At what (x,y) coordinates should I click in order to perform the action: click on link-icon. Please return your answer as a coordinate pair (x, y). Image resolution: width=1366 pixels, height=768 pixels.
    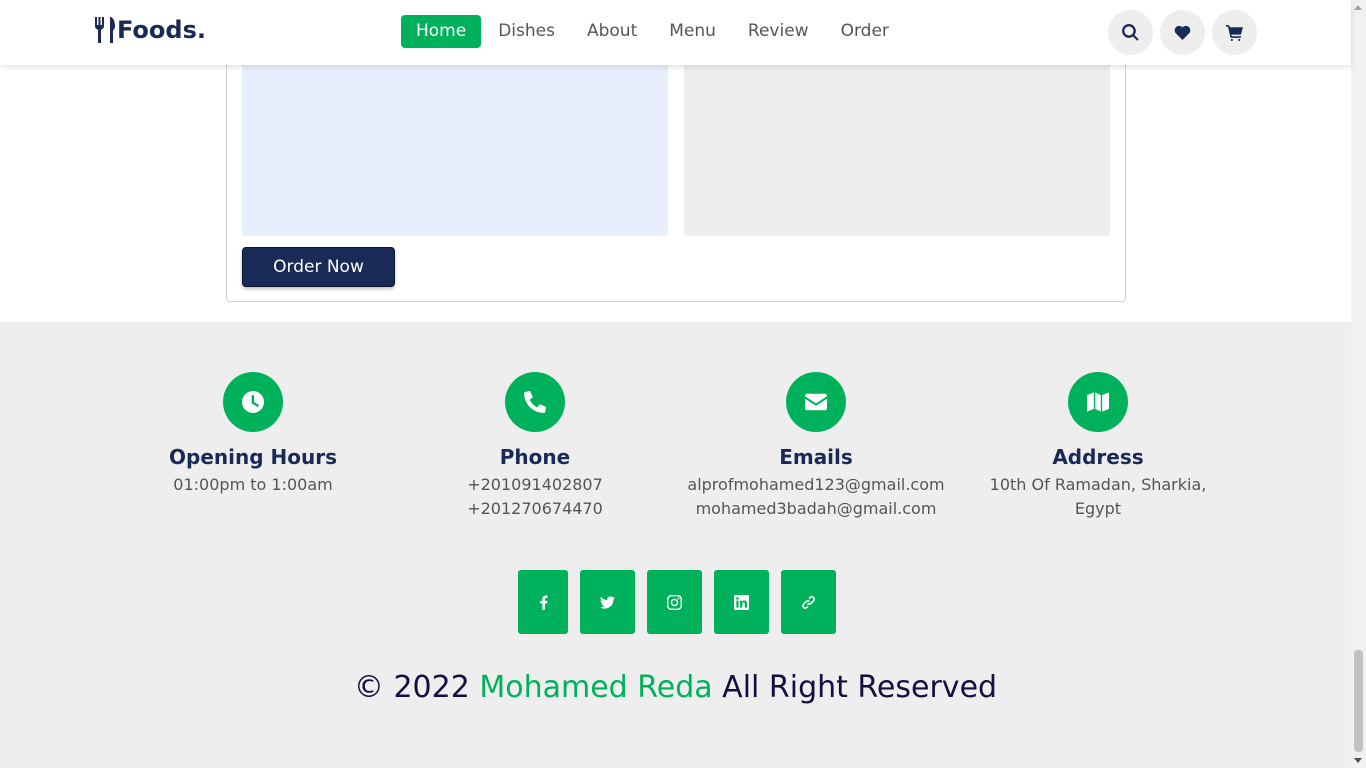
    Looking at the image, I should click on (808, 602).